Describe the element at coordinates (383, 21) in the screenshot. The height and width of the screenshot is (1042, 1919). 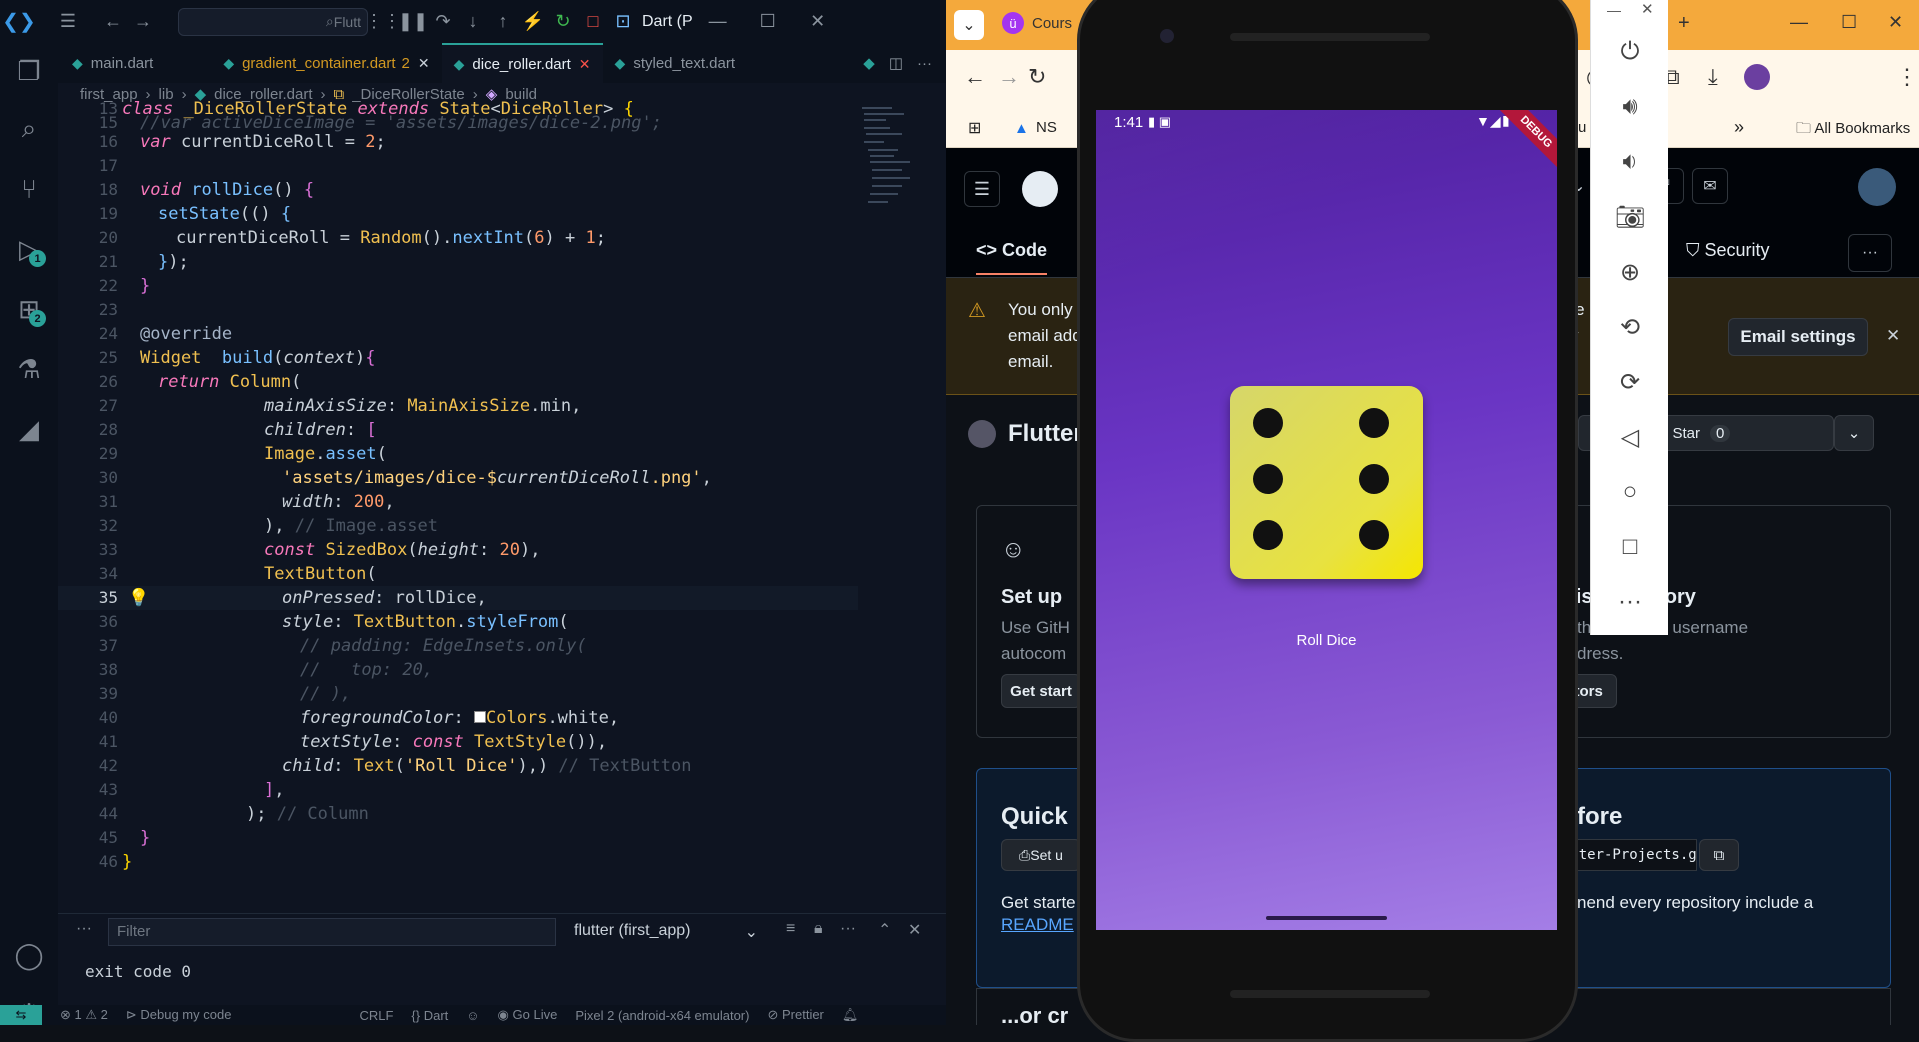
I see `drag-handle-icon: ⋮⋮` at that location.